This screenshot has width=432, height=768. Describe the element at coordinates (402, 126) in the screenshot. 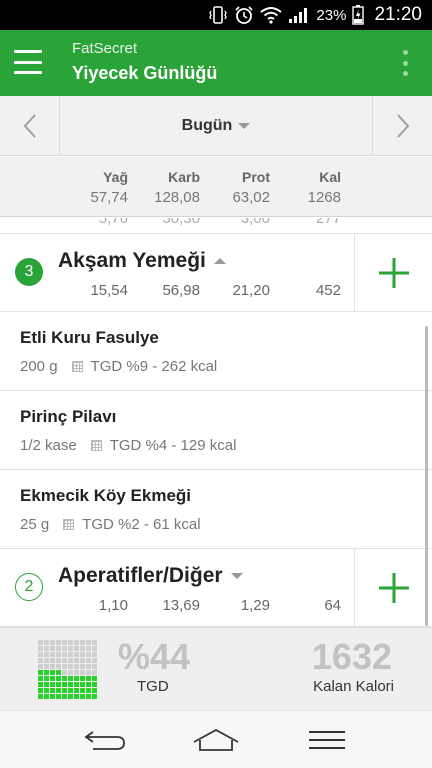

I see `next-day-button` at that location.